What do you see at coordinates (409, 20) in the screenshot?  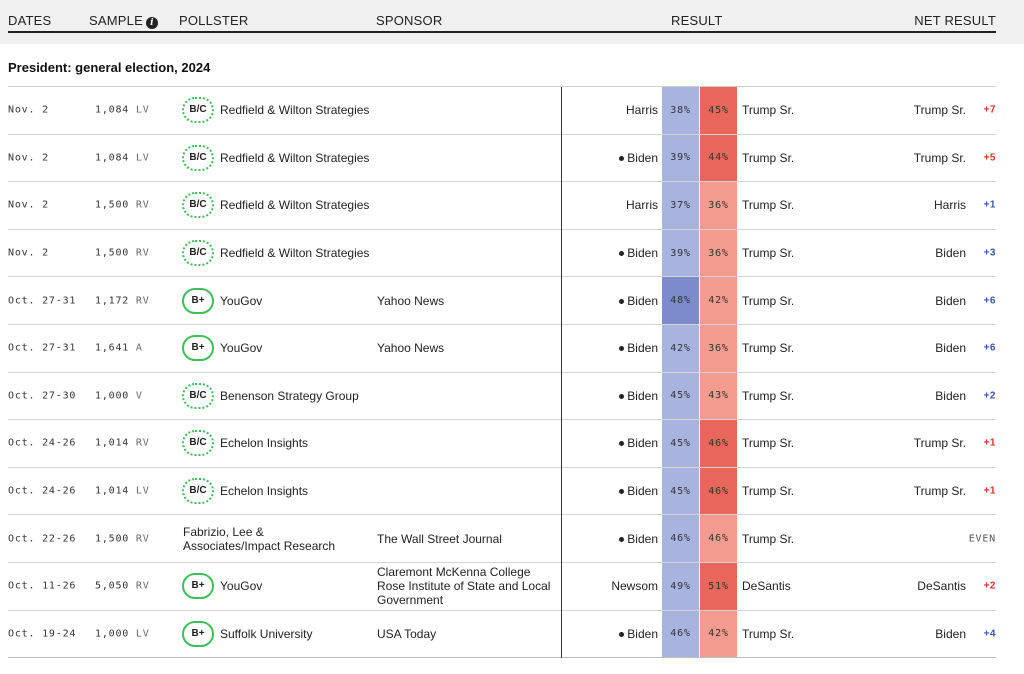 I see `header-sponsor: SPONSOR` at bounding box center [409, 20].